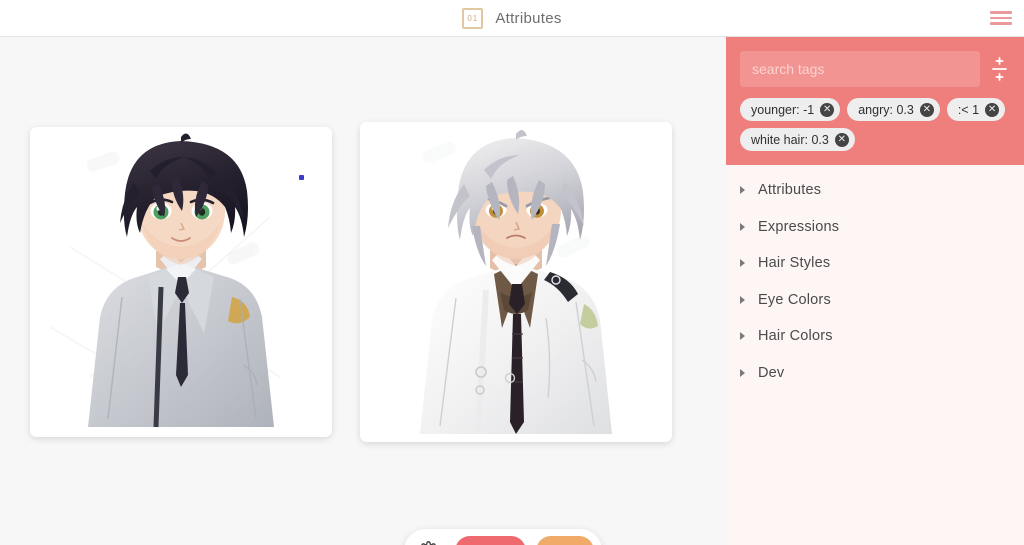  I want to click on save-button: Save, so click(564, 540).